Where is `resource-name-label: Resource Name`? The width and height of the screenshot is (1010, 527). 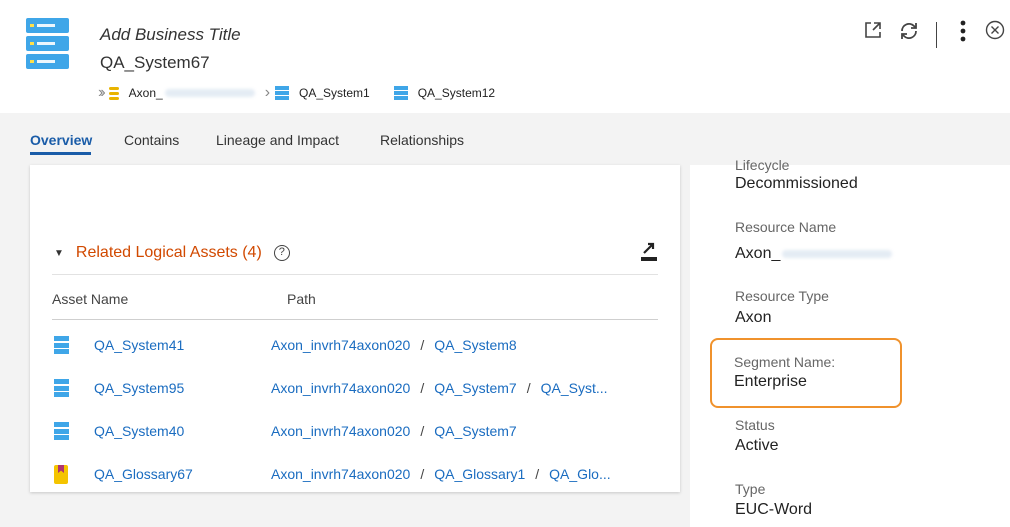
resource-name-label: Resource Name is located at coordinates (786, 227).